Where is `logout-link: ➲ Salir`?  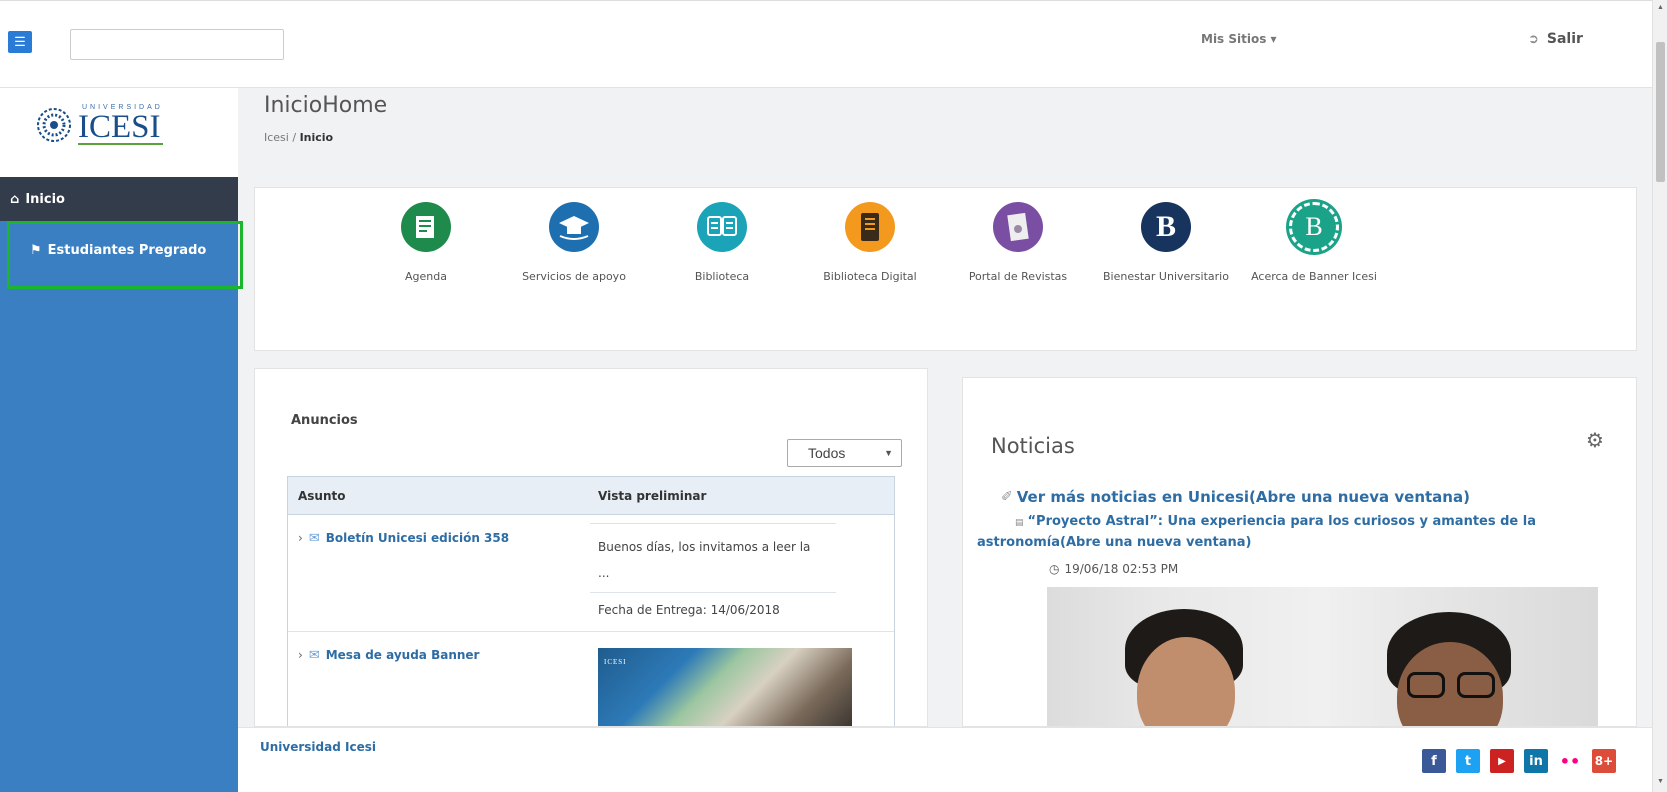
logout-link: ➲ Salir is located at coordinates (1555, 39).